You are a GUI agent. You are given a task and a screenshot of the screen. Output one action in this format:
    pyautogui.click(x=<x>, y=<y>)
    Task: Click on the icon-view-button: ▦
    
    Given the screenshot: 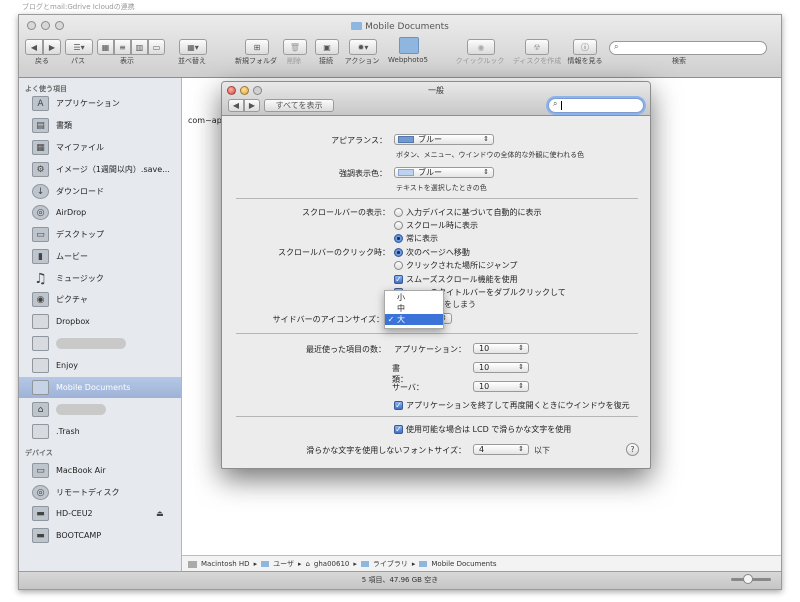 What is the action you would take?
    pyautogui.click(x=105, y=47)
    